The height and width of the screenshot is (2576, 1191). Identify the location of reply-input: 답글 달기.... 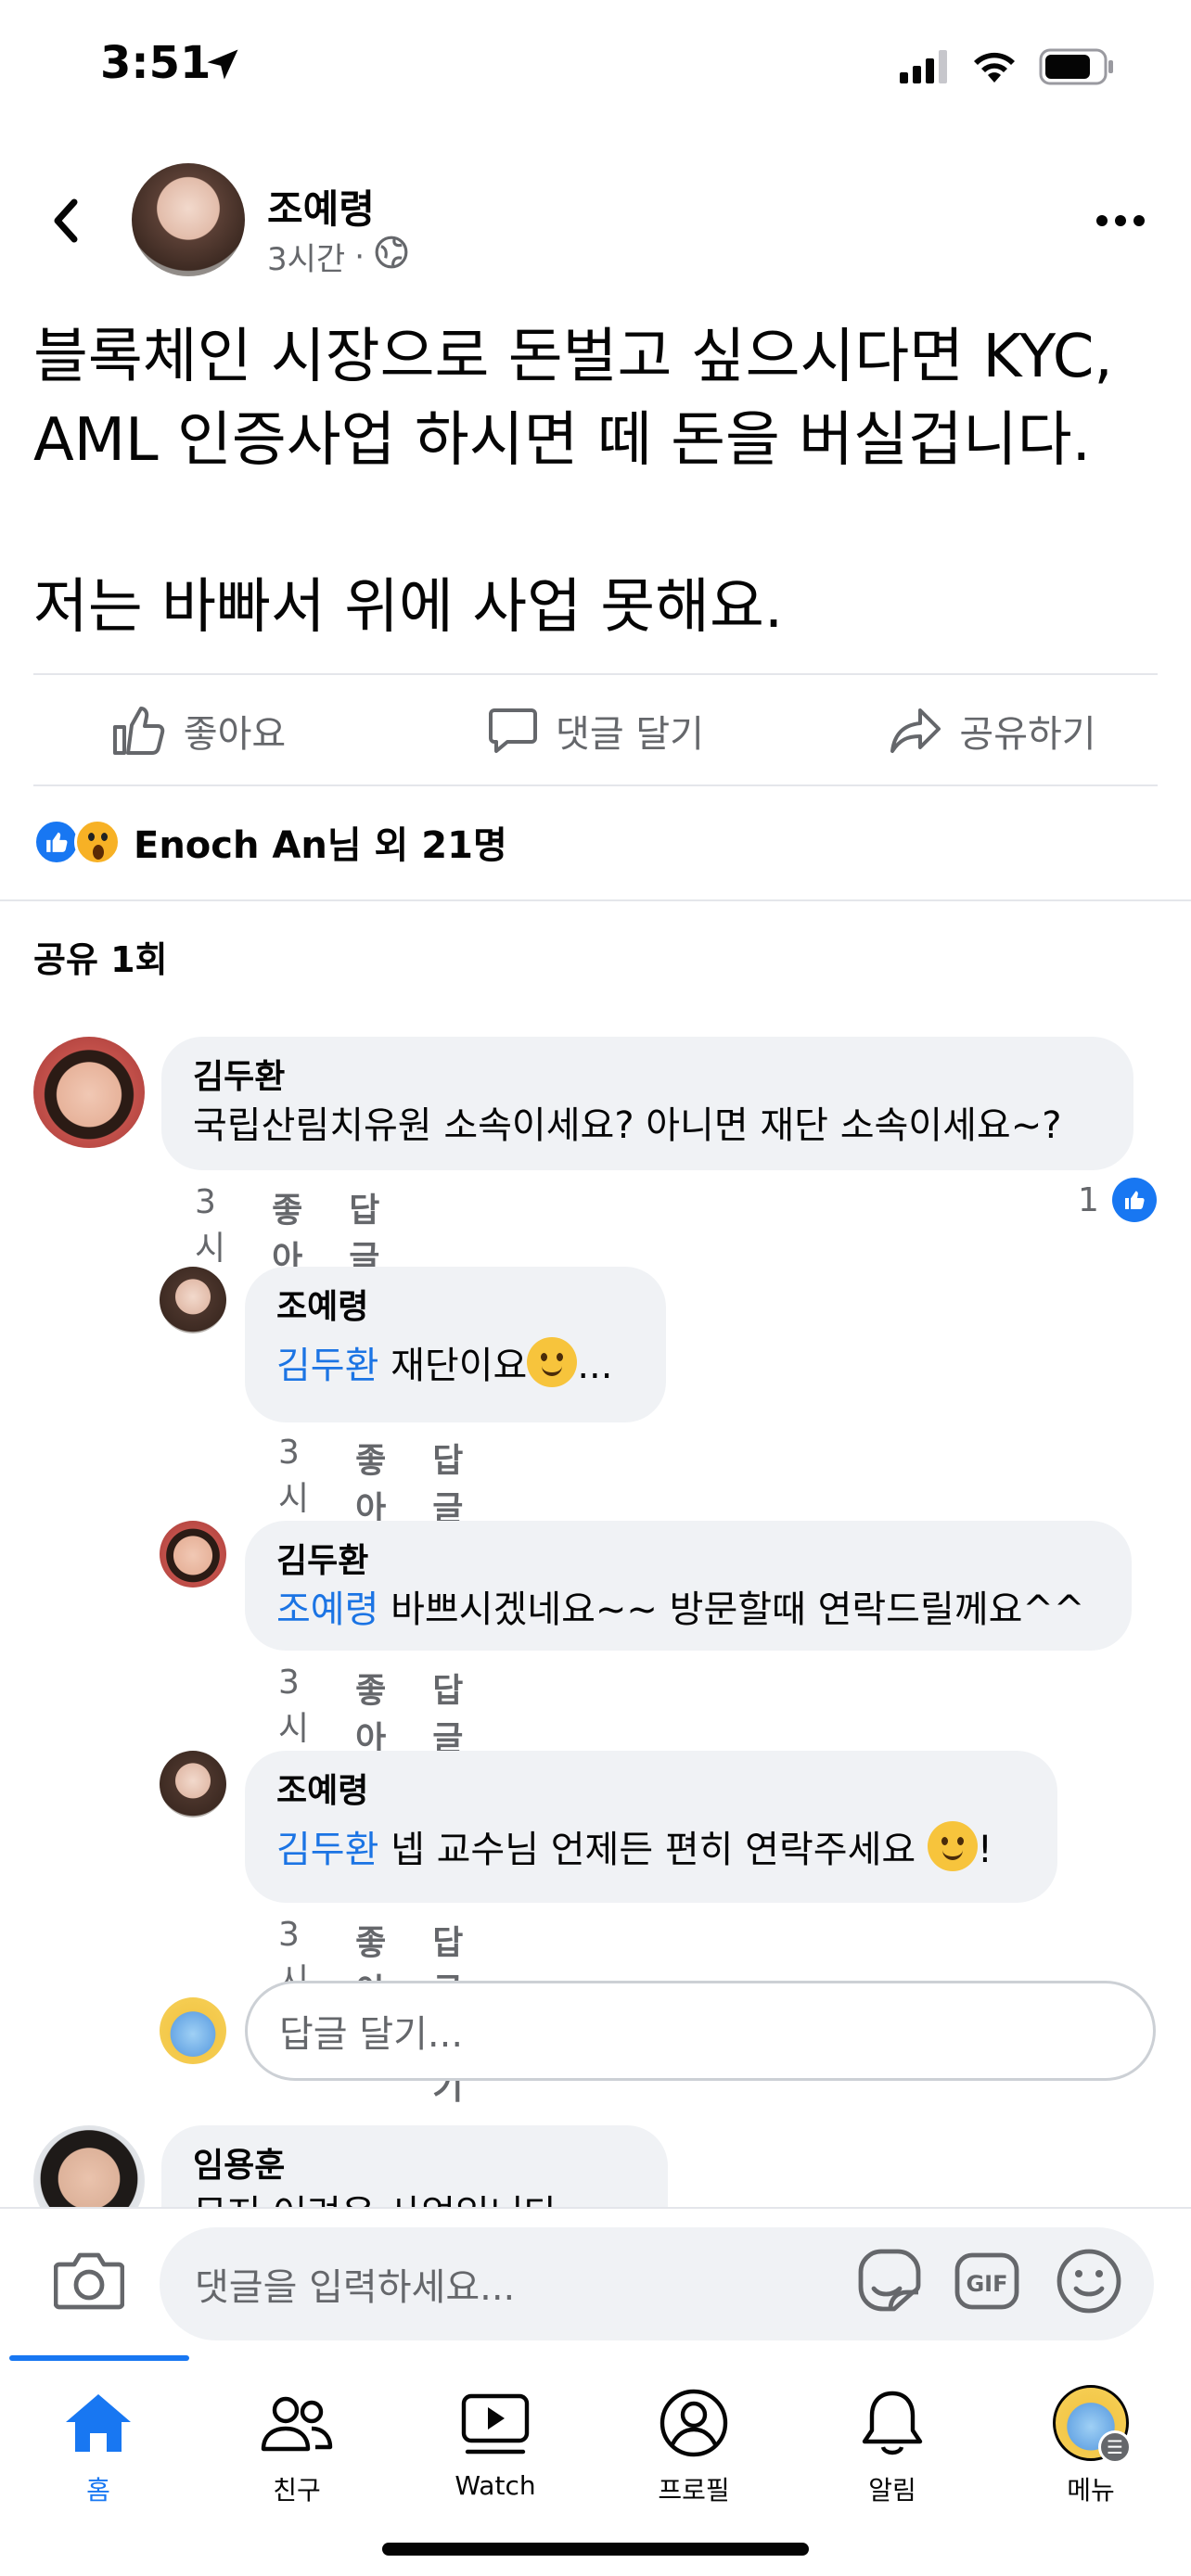
(701, 2031).